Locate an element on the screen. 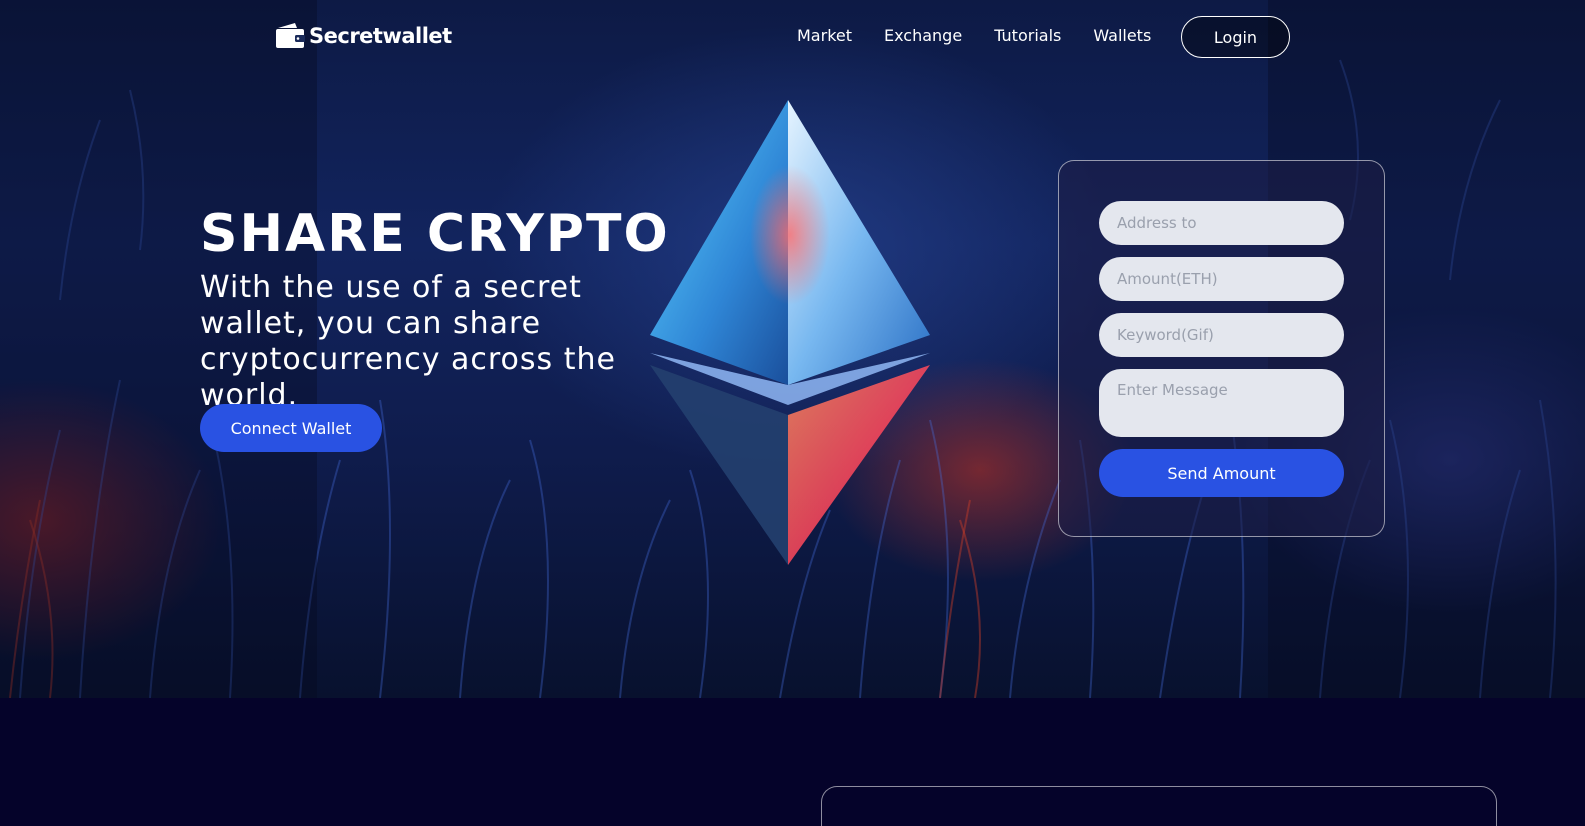 The image size is (1585, 826). ethereum-logo-image is located at coordinates (790, 332).